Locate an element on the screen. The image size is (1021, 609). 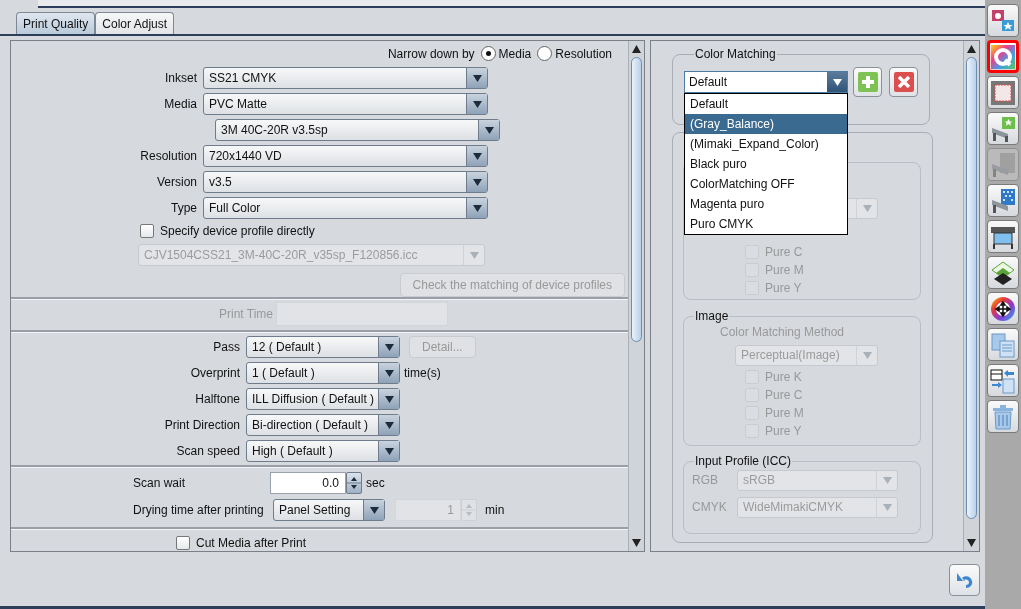
add-button is located at coordinates (867, 82).